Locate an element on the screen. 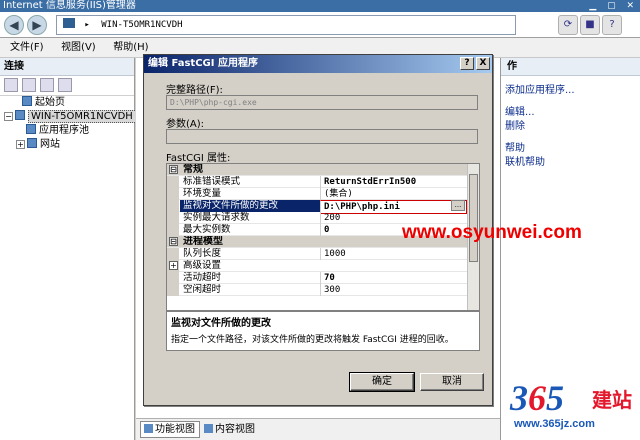 The image size is (640, 440). tree-item-app-pools: 应用程序池 is located at coordinates (67, 131).